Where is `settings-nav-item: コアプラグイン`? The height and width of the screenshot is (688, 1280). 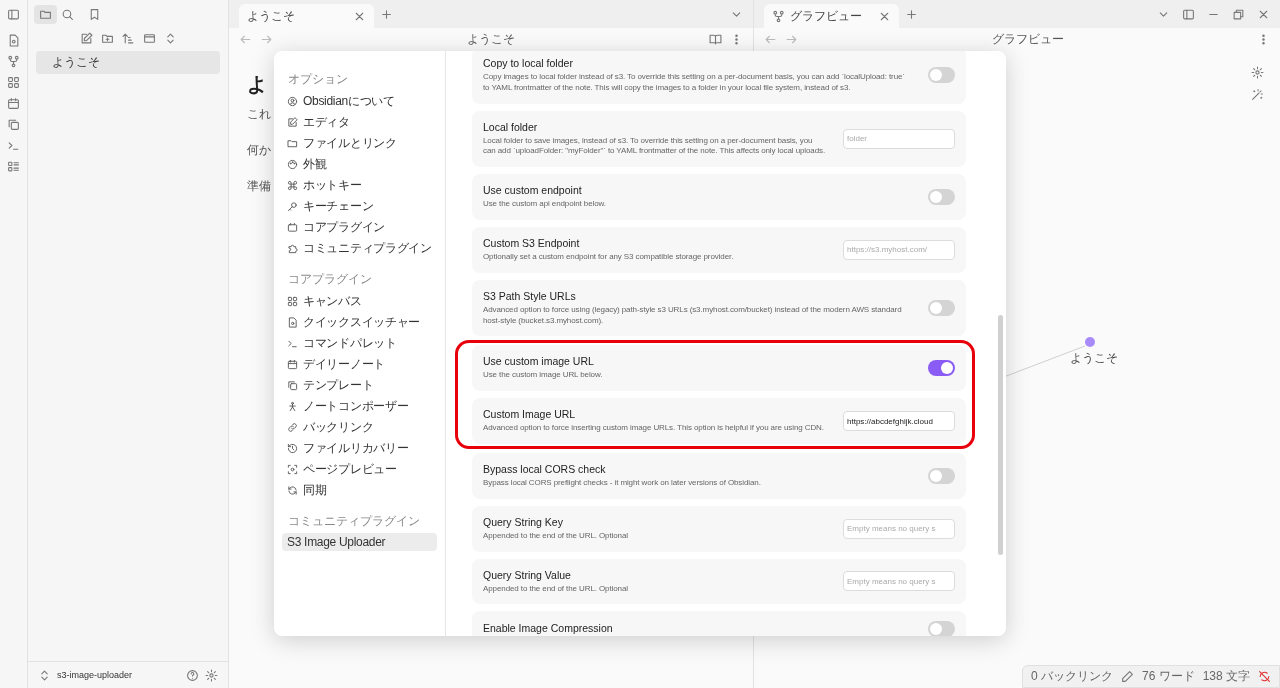
settings-nav-item: コアプラグイン is located at coordinates (359, 227).